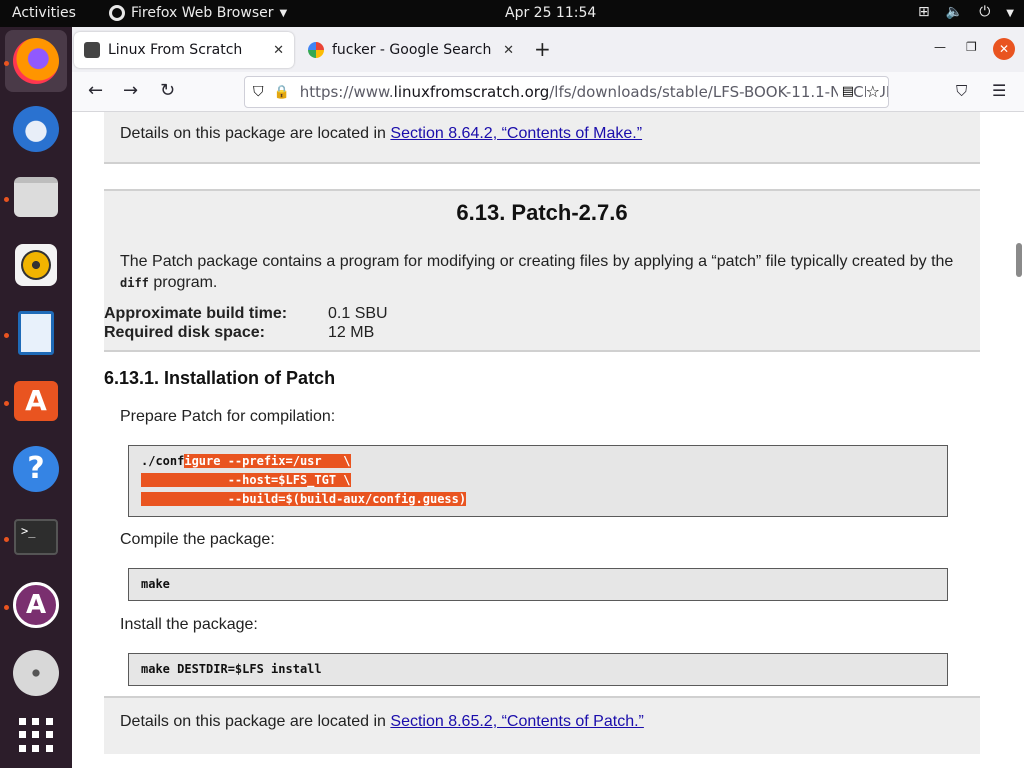 This screenshot has height=768, width=1024. I want to click on show-applications, so click(36, 735).